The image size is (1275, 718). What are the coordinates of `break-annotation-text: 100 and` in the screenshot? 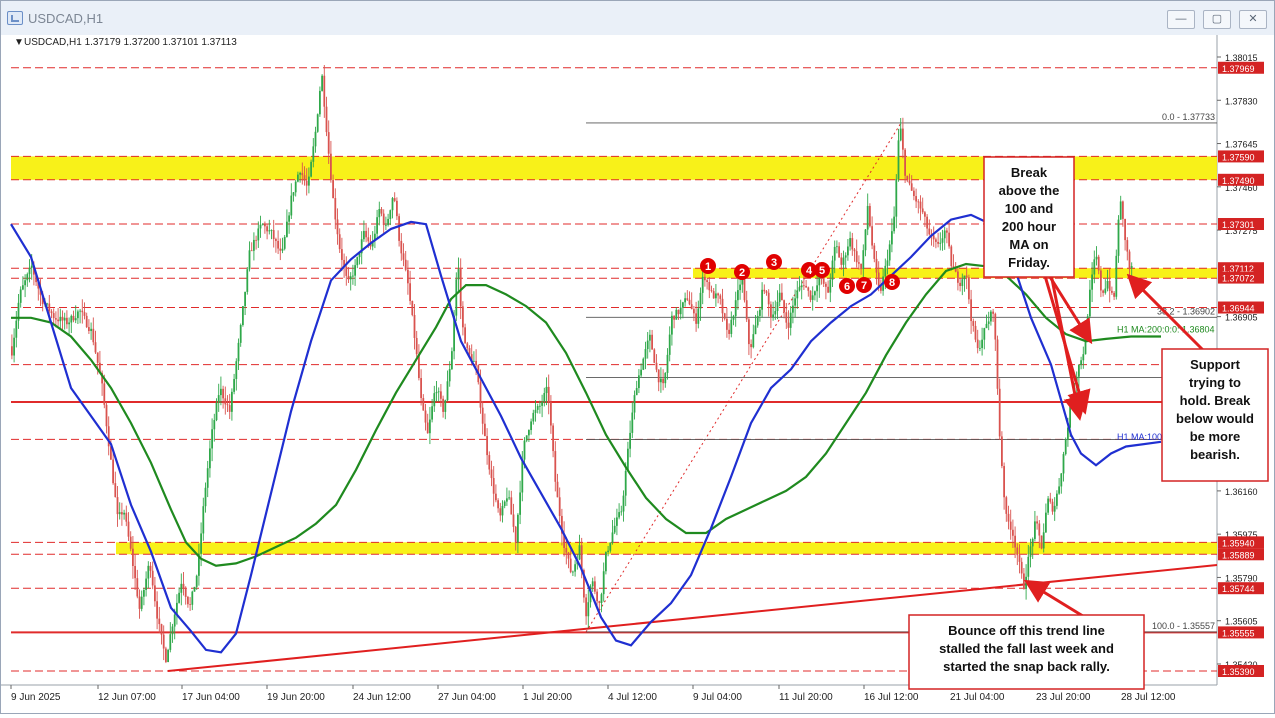 It's located at (1029, 208).